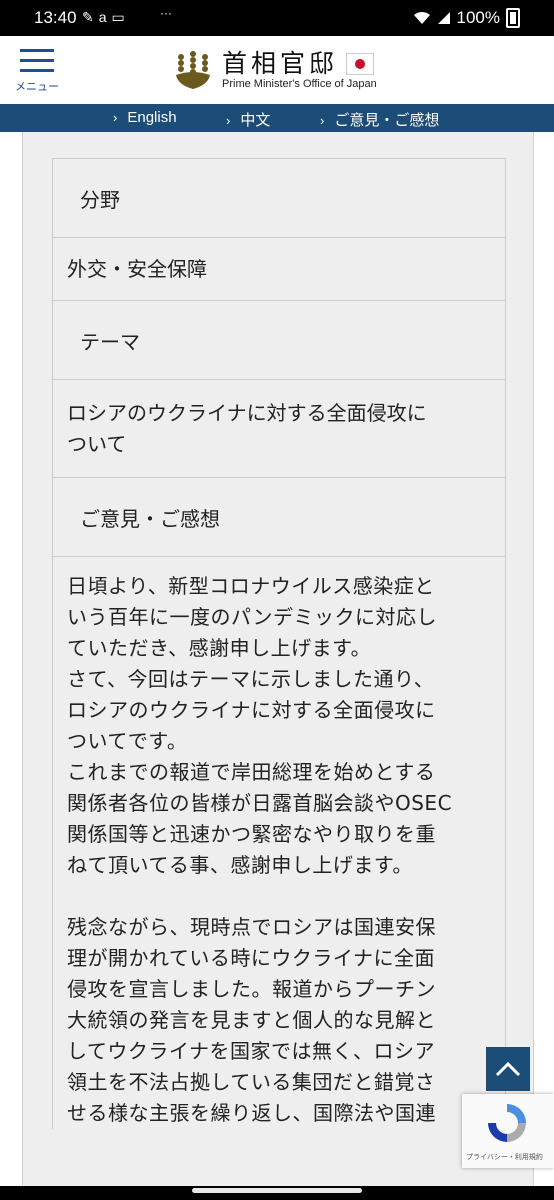  I want to click on amazon-icon: a, so click(105, 17).